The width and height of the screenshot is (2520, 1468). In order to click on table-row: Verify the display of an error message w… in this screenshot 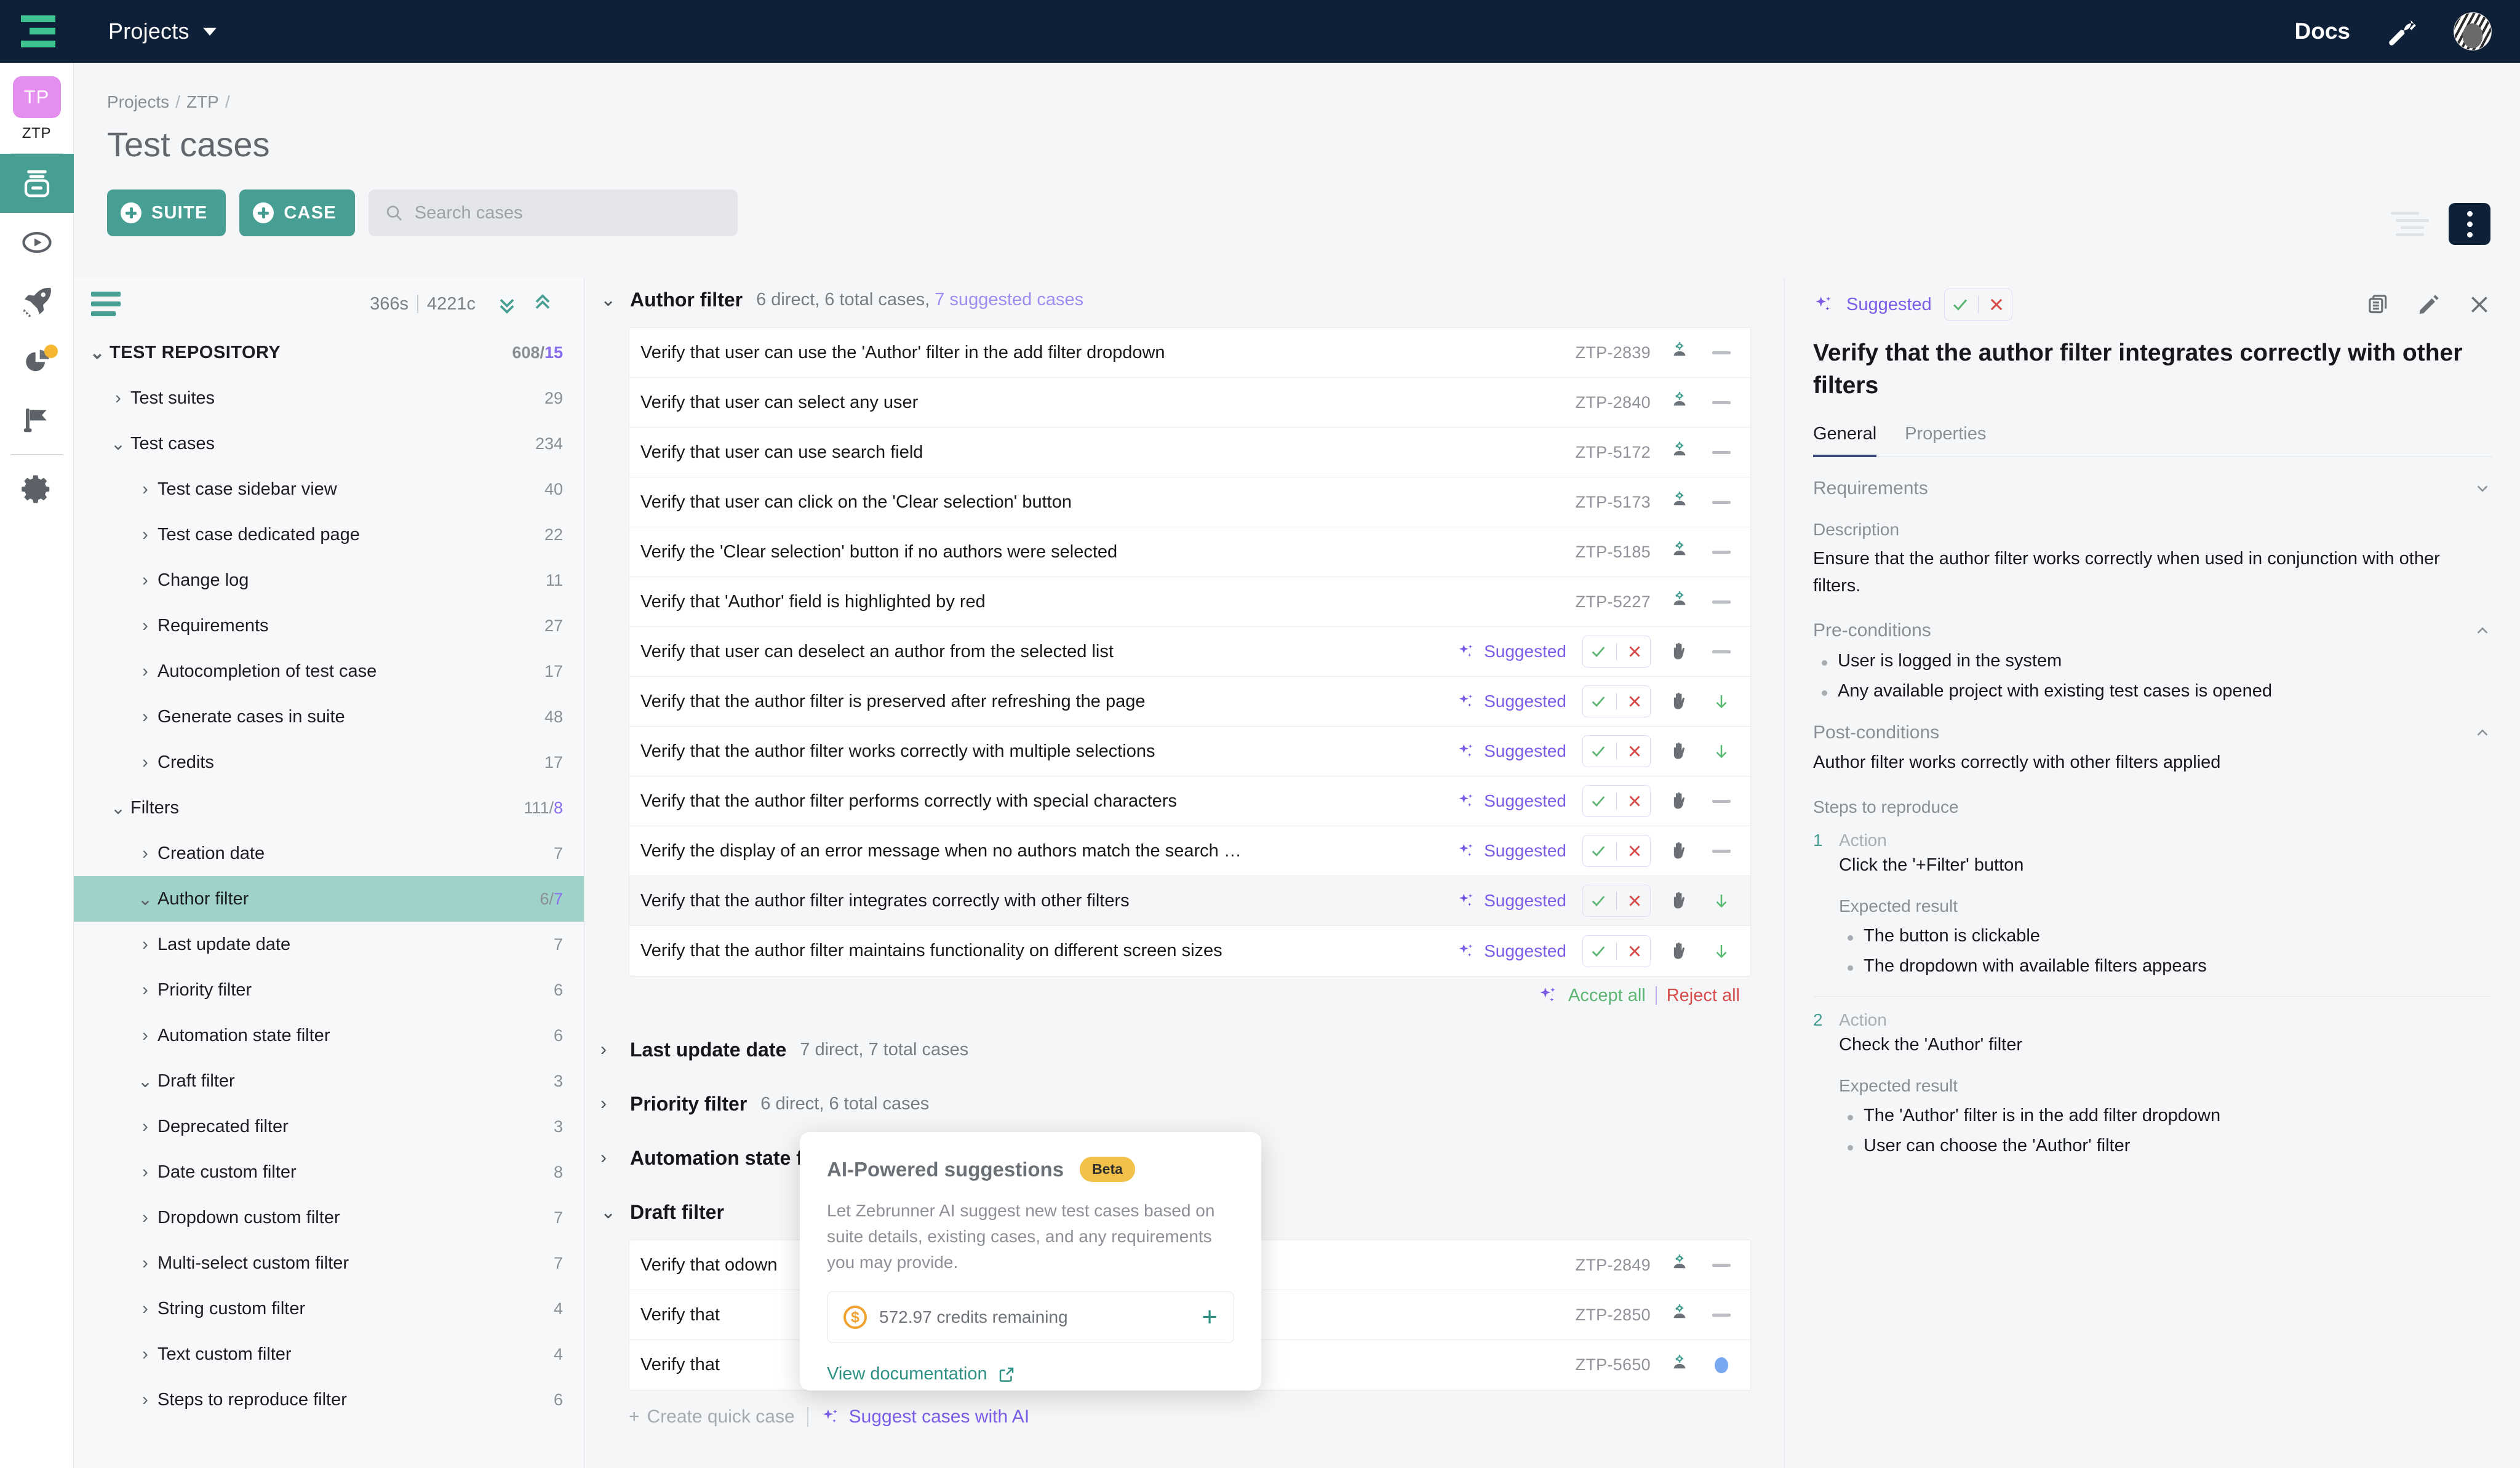, I will do `click(1189, 851)`.